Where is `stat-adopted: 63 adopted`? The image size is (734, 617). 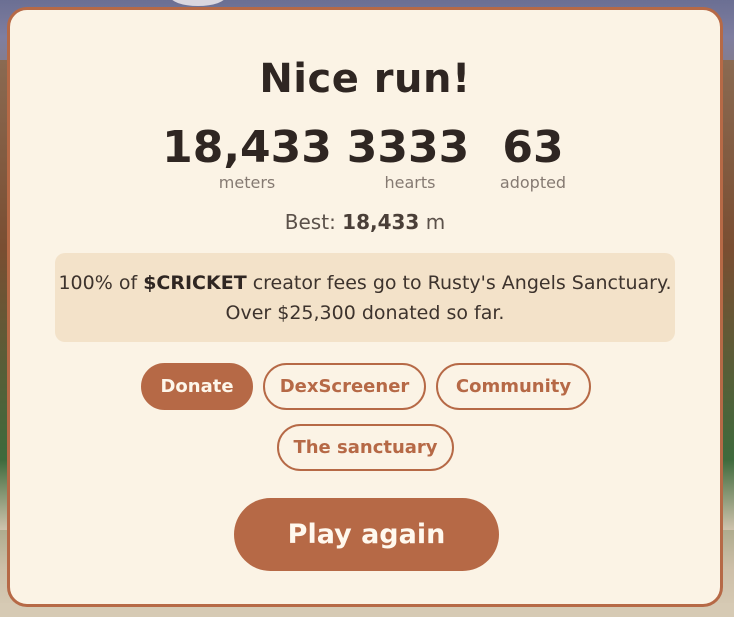
stat-adopted: 63 adopted is located at coordinates (533, 157).